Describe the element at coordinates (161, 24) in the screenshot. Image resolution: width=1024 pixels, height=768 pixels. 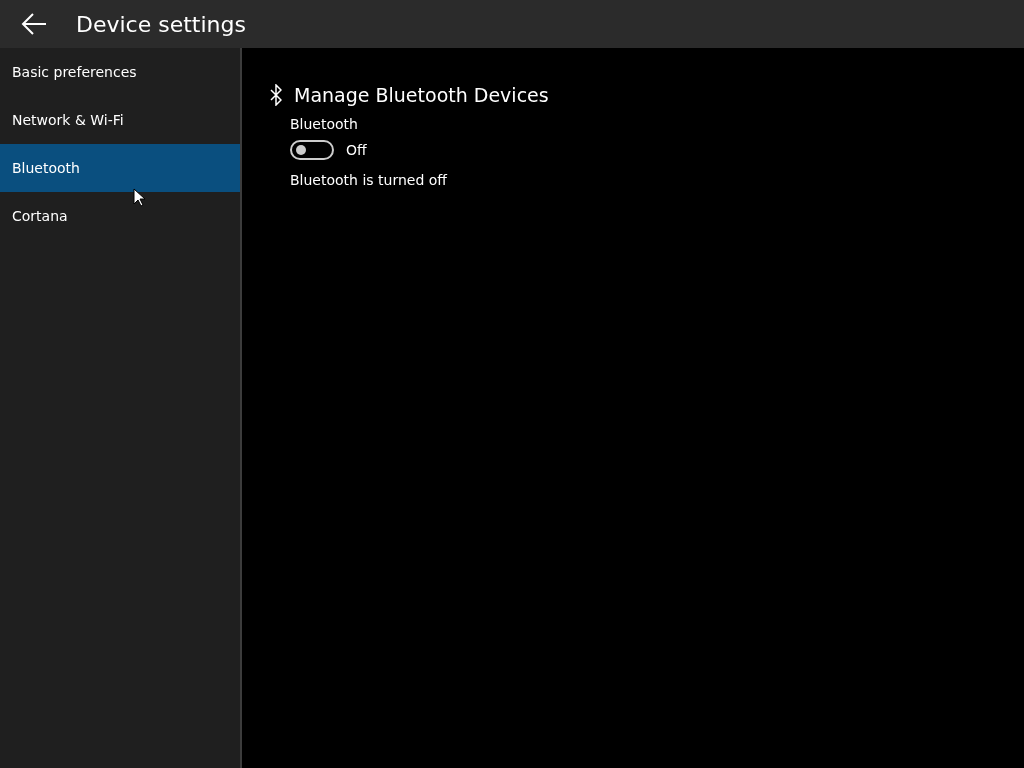
I see `window-title: Device settings` at that location.